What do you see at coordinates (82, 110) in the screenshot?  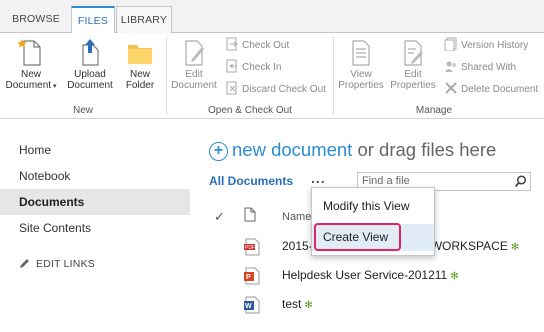 I see `group-label-new: New` at bounding box center [82, 110].